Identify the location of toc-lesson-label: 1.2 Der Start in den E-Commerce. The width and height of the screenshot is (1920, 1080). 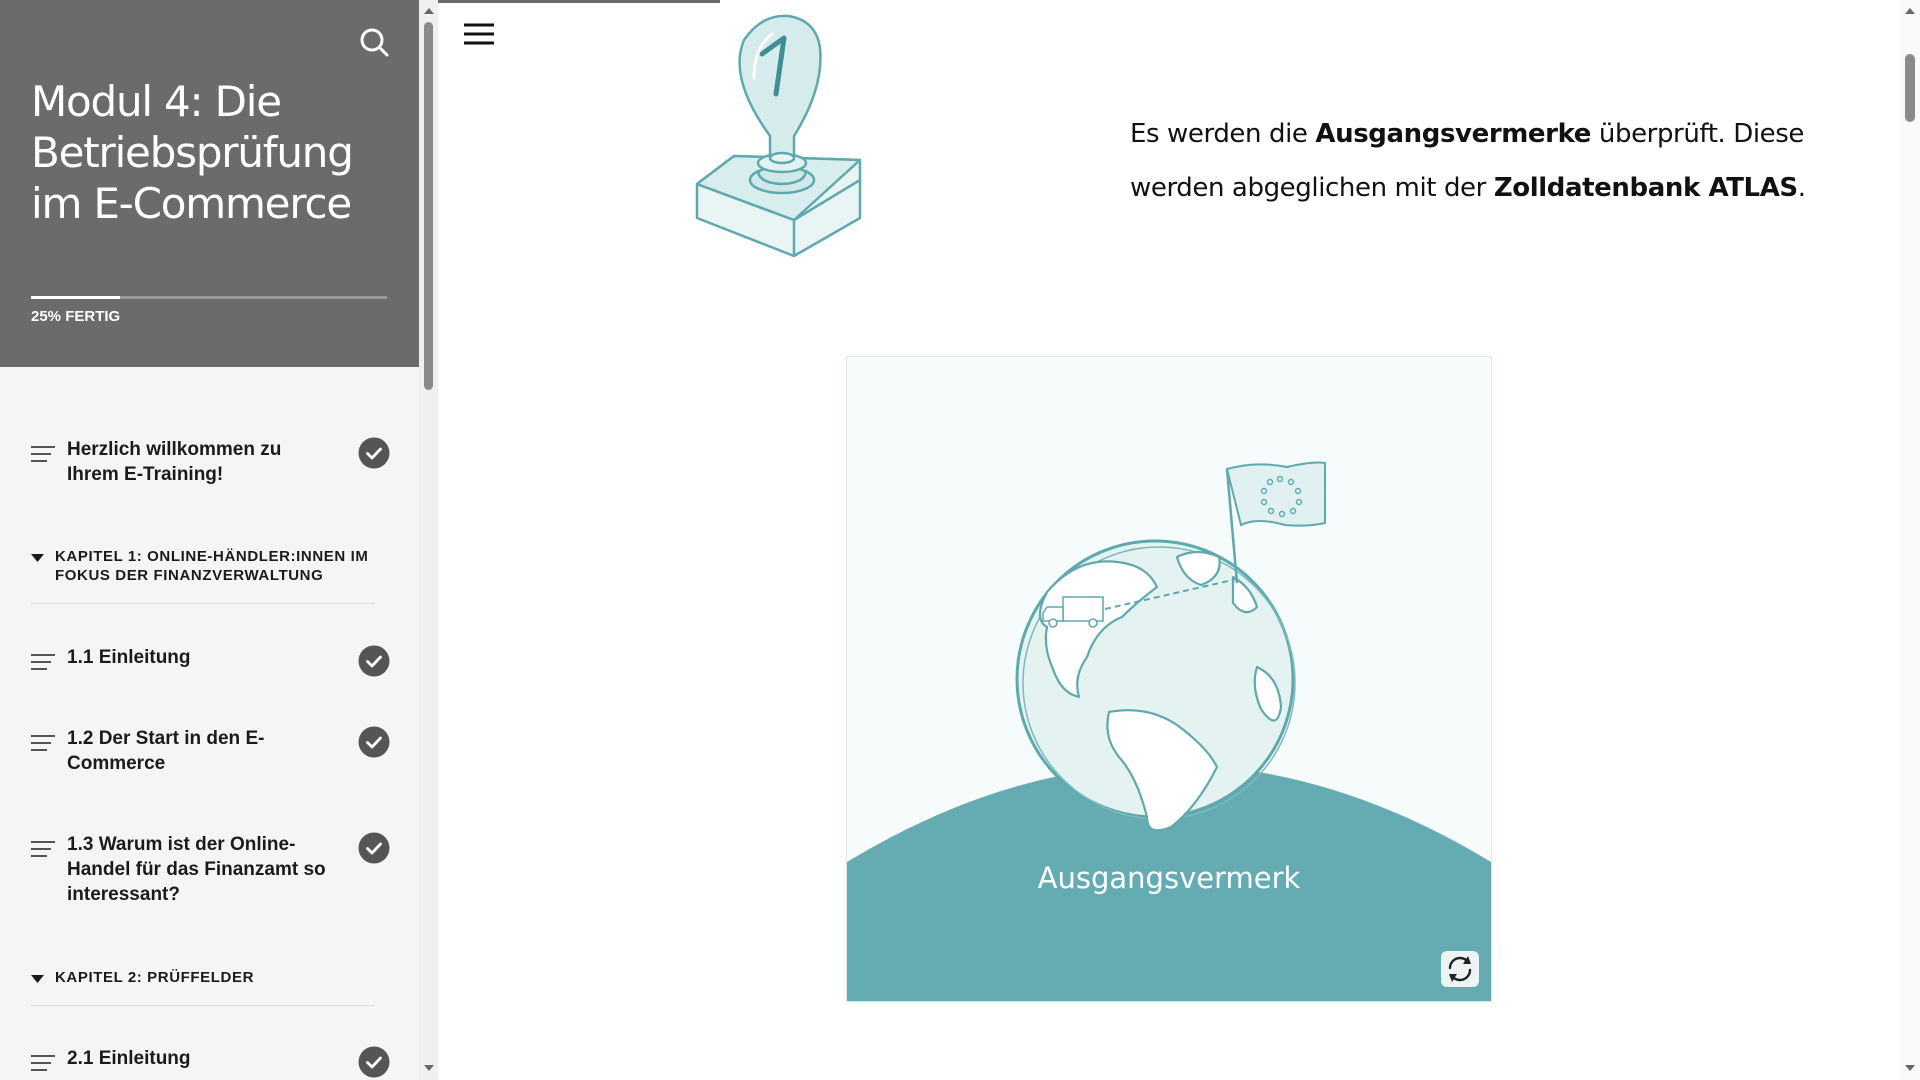
(166, 751).